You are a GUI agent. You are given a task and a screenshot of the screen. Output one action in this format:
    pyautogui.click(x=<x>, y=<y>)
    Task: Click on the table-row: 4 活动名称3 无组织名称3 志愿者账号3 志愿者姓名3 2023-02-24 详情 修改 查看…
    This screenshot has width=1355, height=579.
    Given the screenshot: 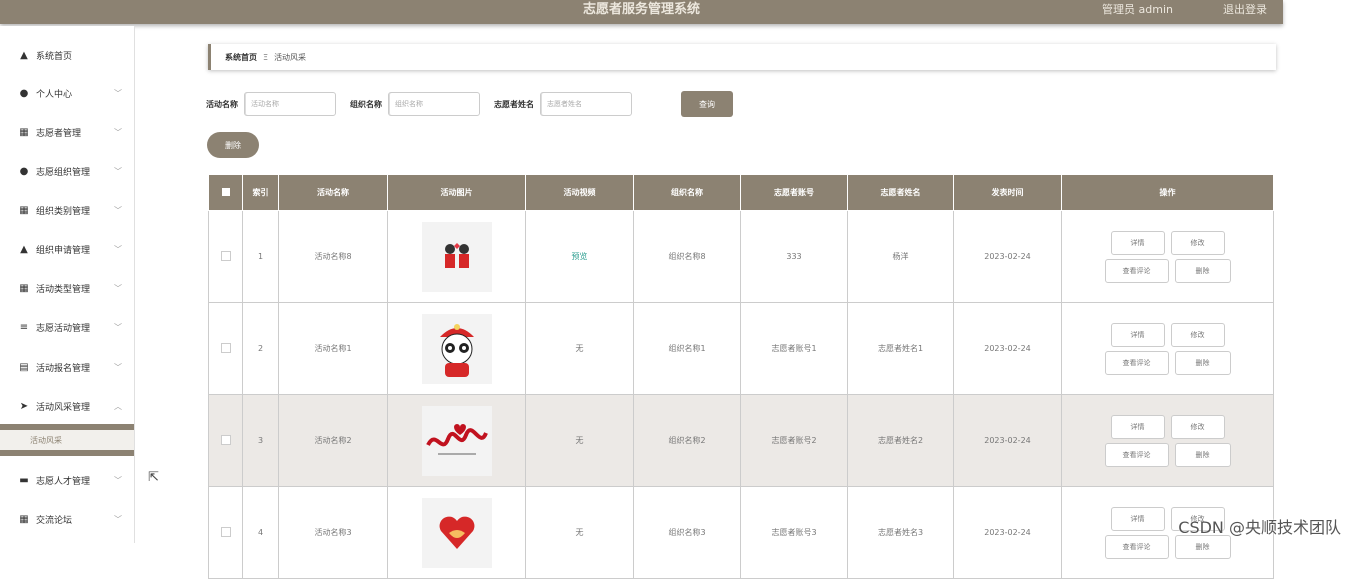 What is the action you would take?
    pyautogui.click(x=741, y=532)
    